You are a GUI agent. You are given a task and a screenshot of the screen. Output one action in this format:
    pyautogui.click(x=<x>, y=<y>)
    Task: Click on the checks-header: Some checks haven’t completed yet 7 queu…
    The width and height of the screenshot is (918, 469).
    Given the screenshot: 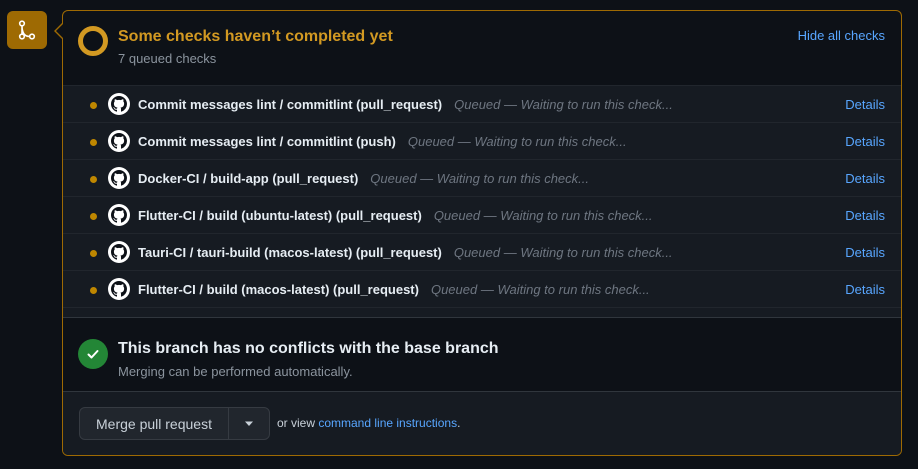 What is the action you would take?
    pyautogui.click(x=482, y=48)
    